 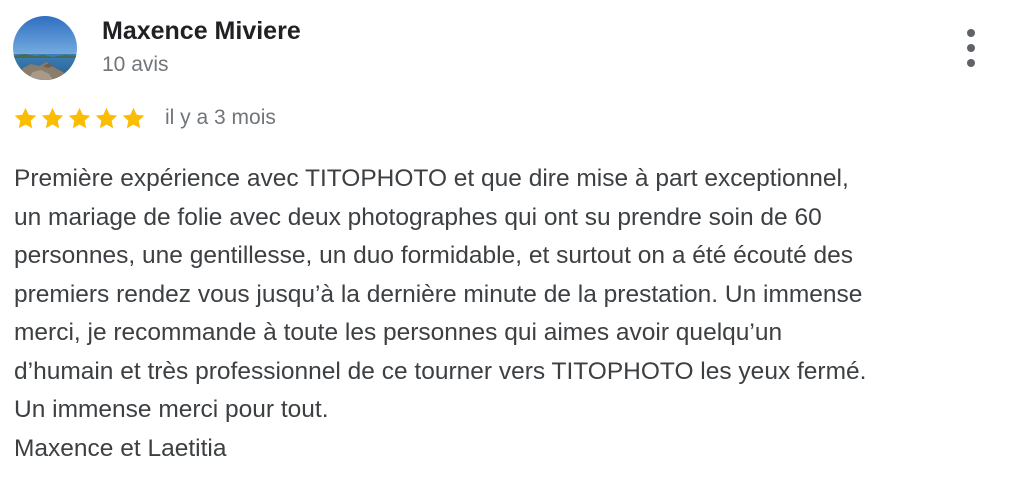 What do you see at coordinates (201, 31) in the screenshot?
I see `reviewer-name: Maxence Miviere` at bounding box center [201, 31].